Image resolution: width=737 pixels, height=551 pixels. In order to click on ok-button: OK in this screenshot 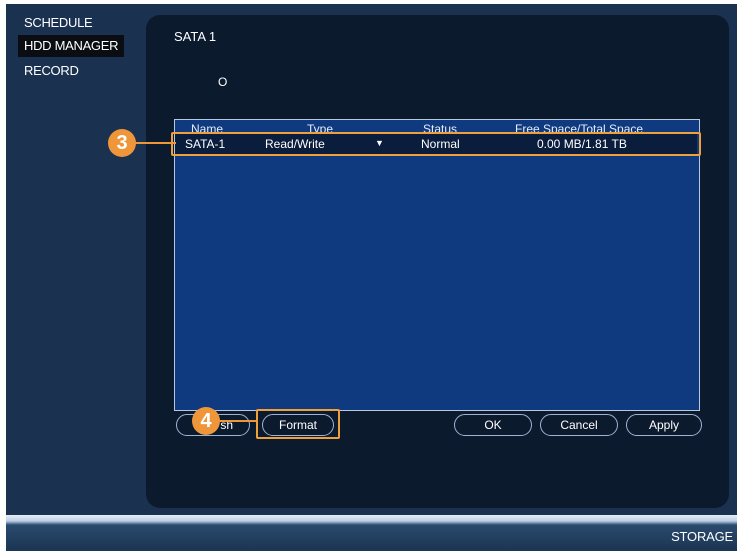, I will do `click(493, 425)`.